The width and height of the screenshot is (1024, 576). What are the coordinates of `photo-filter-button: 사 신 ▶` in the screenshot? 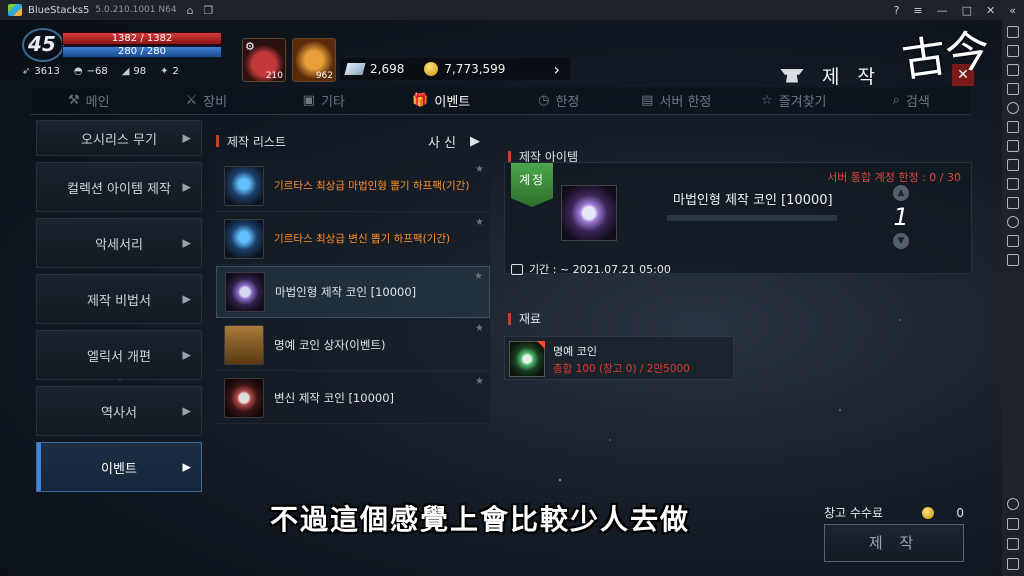 It's located at (454, 141).